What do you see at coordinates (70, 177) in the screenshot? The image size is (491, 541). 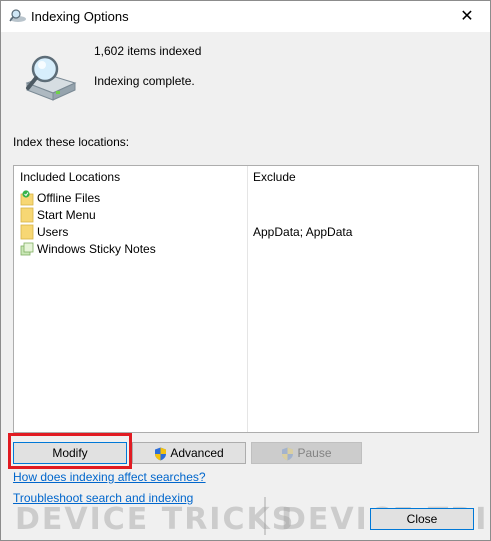 I see `column-header-included: Included Locations` at bounding box center [70, 177].